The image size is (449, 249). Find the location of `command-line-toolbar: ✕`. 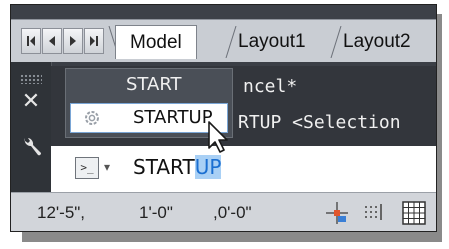

command-line-toolbar: ✕ is located at coordinates (31, 127).